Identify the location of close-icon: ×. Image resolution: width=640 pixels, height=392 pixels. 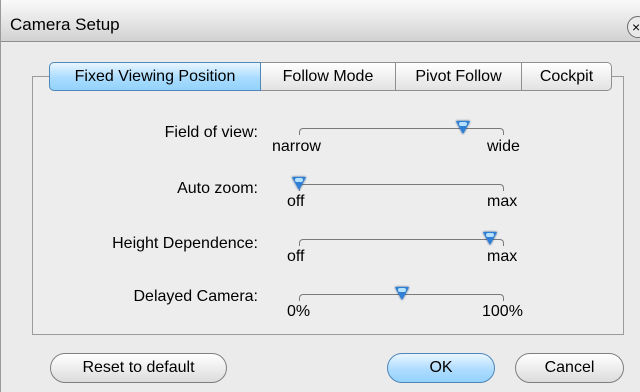
(636, 27).